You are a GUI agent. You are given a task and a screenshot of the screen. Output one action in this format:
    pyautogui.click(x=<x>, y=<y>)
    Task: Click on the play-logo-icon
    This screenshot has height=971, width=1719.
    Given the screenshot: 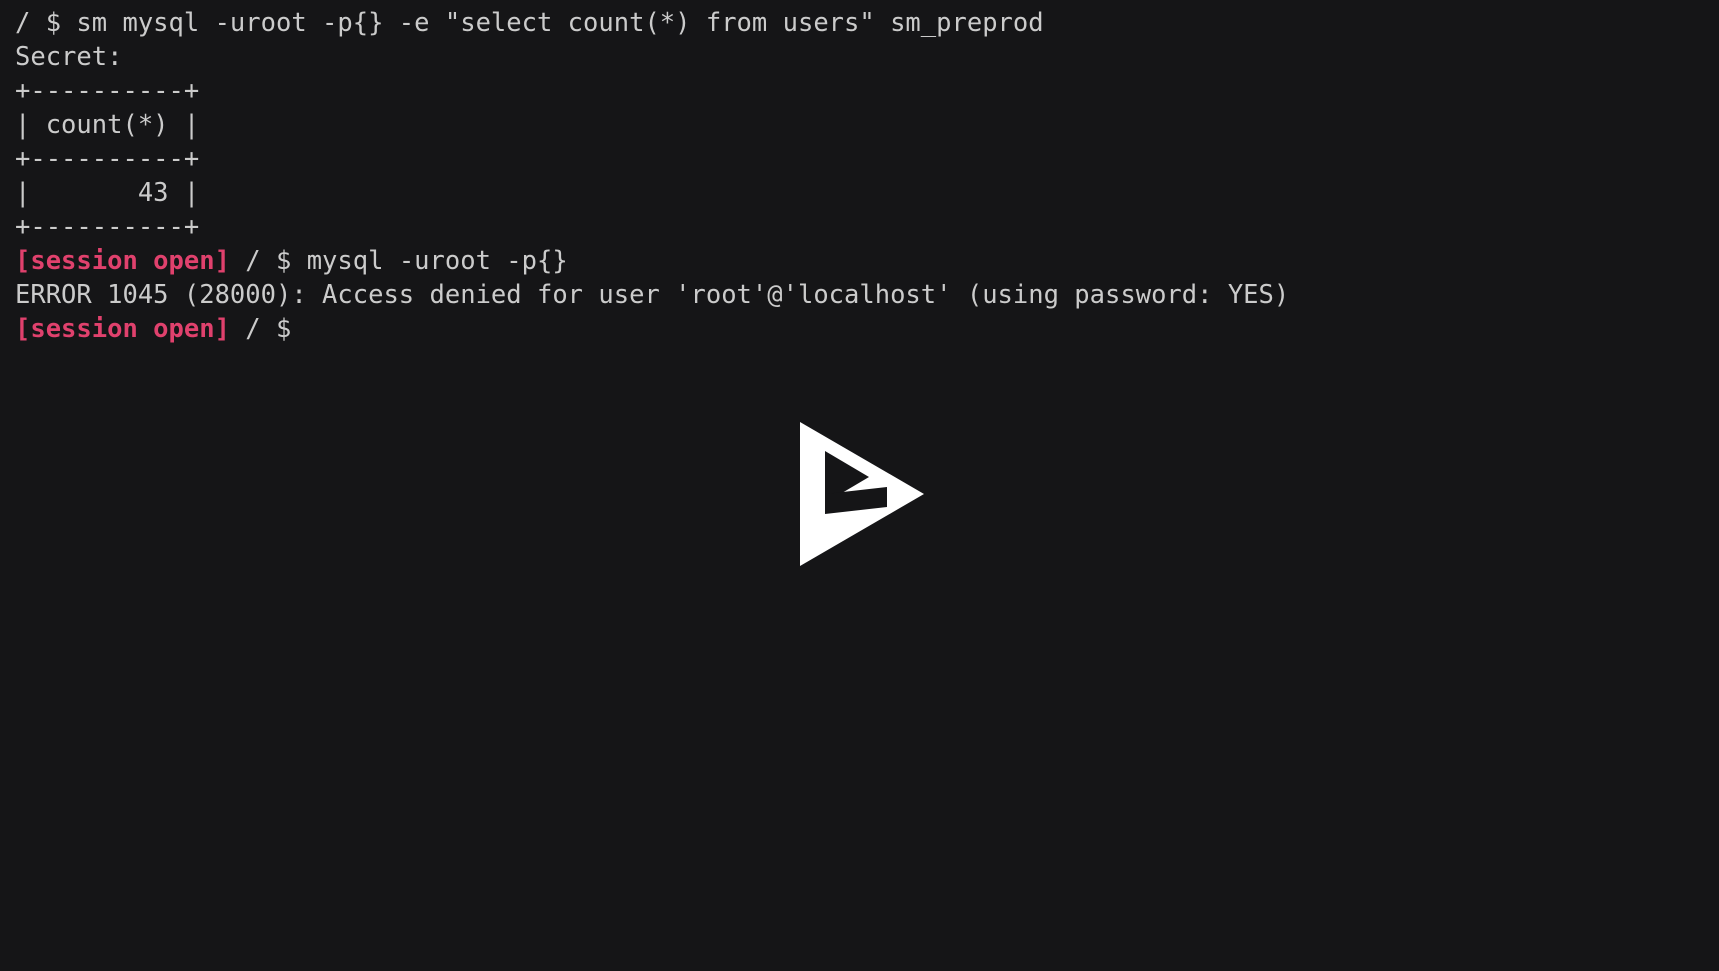 What is the action you would take?
    pyautogui.click(x=861, y=493)
    